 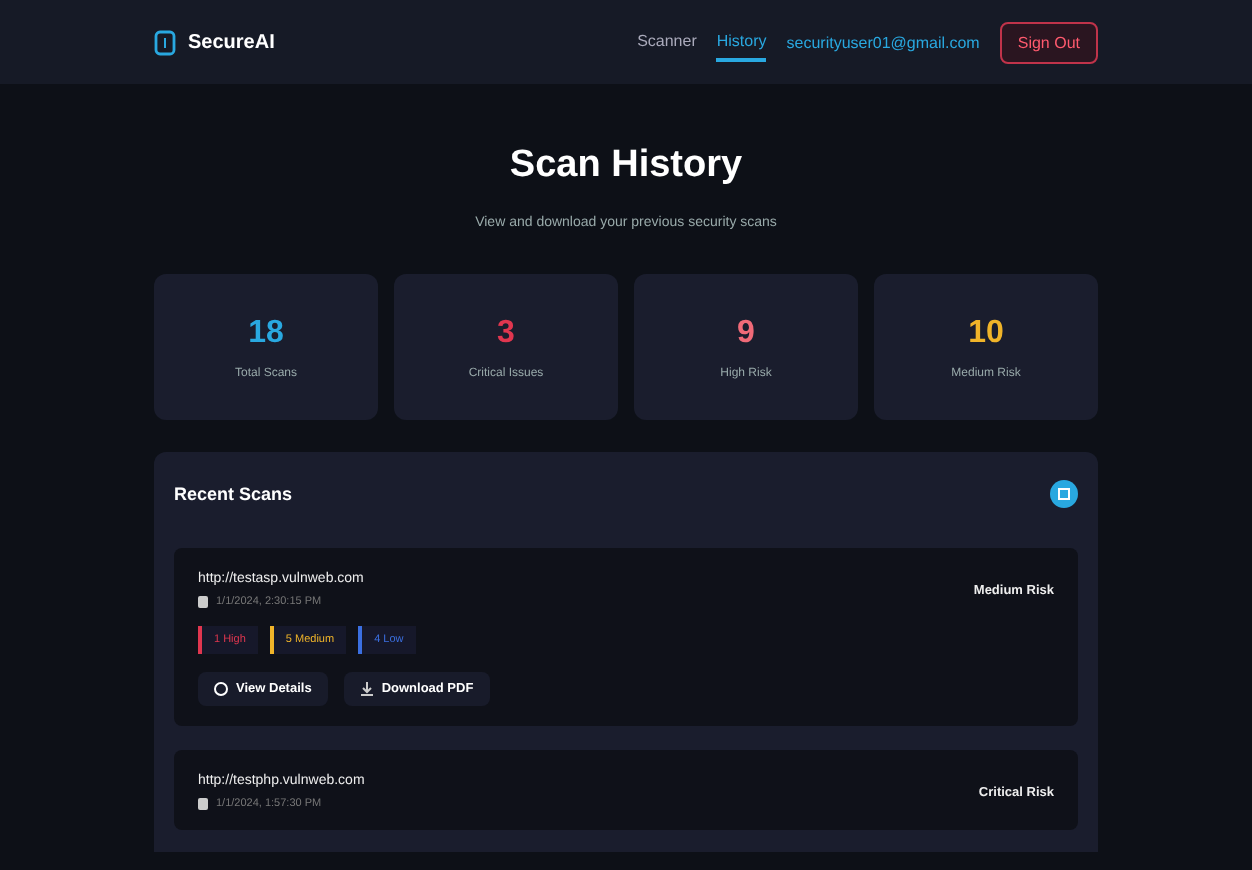 What do you see at coordinates (233, 494) in the screenshot?
I see `panel-title: Recent Scans` at bounding box center [233, 494].